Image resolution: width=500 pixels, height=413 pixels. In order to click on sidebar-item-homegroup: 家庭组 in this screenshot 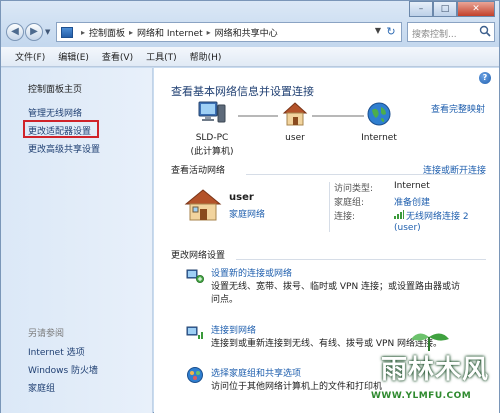, I will do `click(41, 387)`.